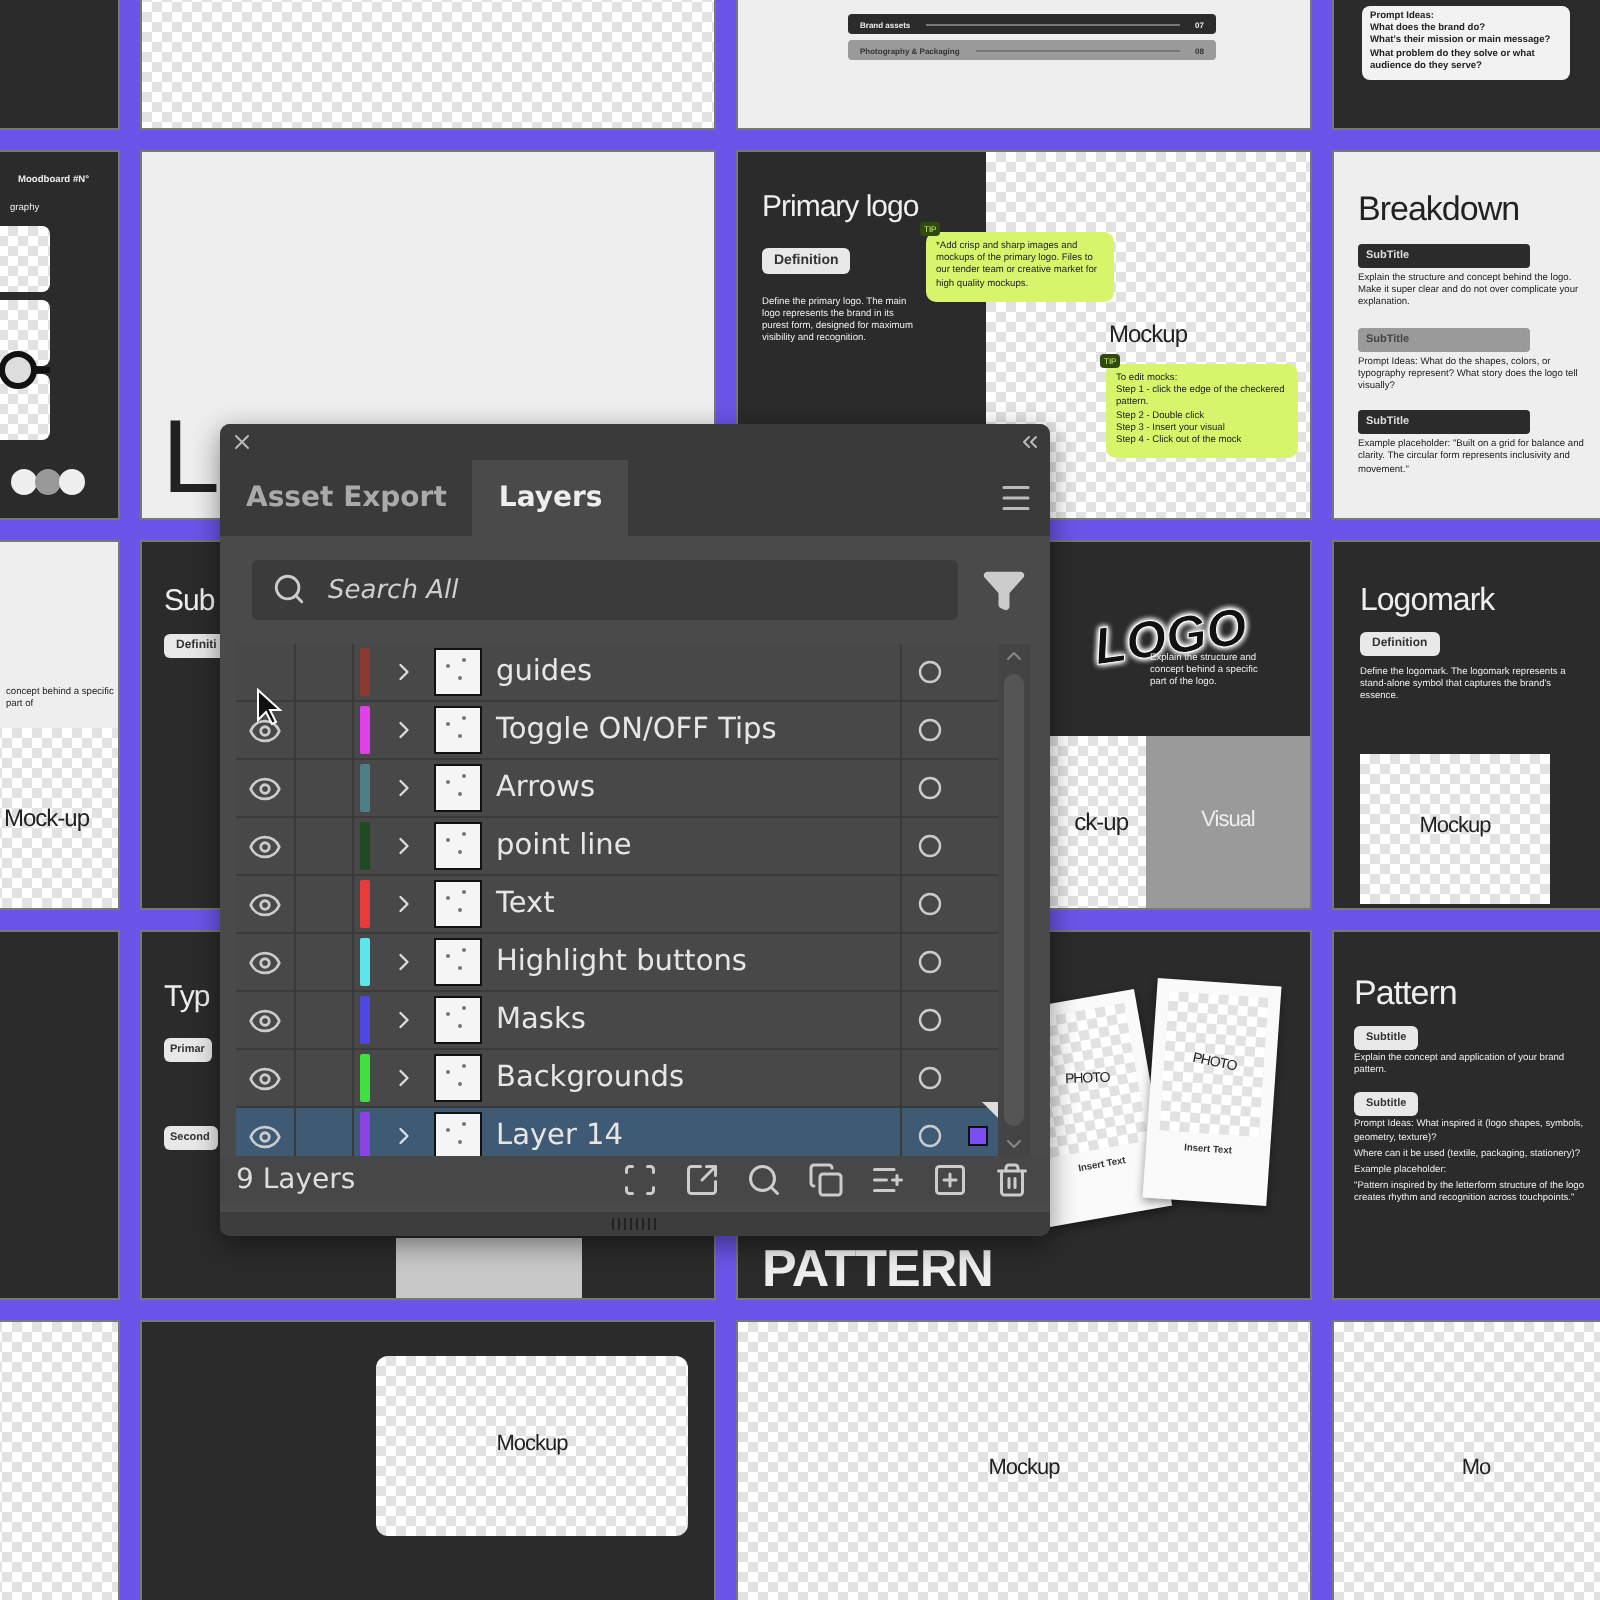  Describe the element at coordinates (1405, 994) in the screenshot. I see `slide-title: Pattern` at that location.